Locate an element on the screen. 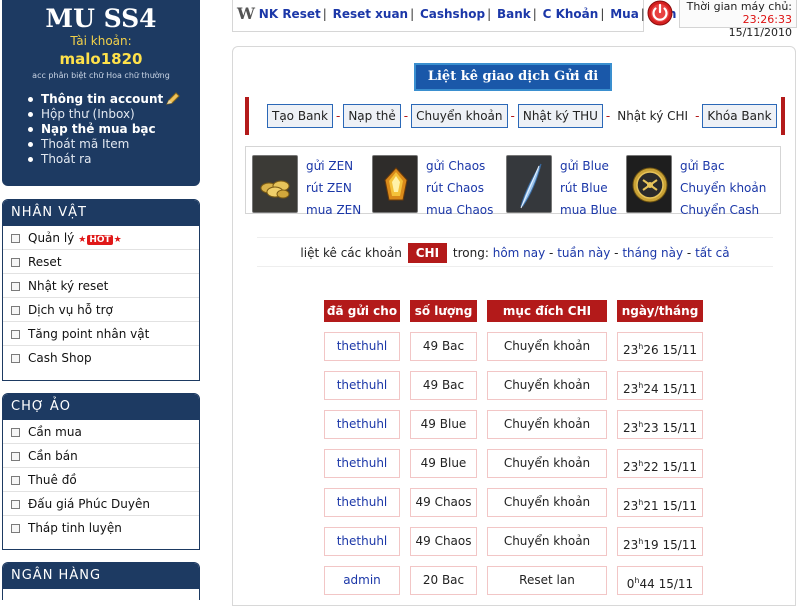 The height and width of the screenshot is (606, 800). sidebar-item-manage: Quản lý ★ HOT ★ is located at coordinates (101, 238).